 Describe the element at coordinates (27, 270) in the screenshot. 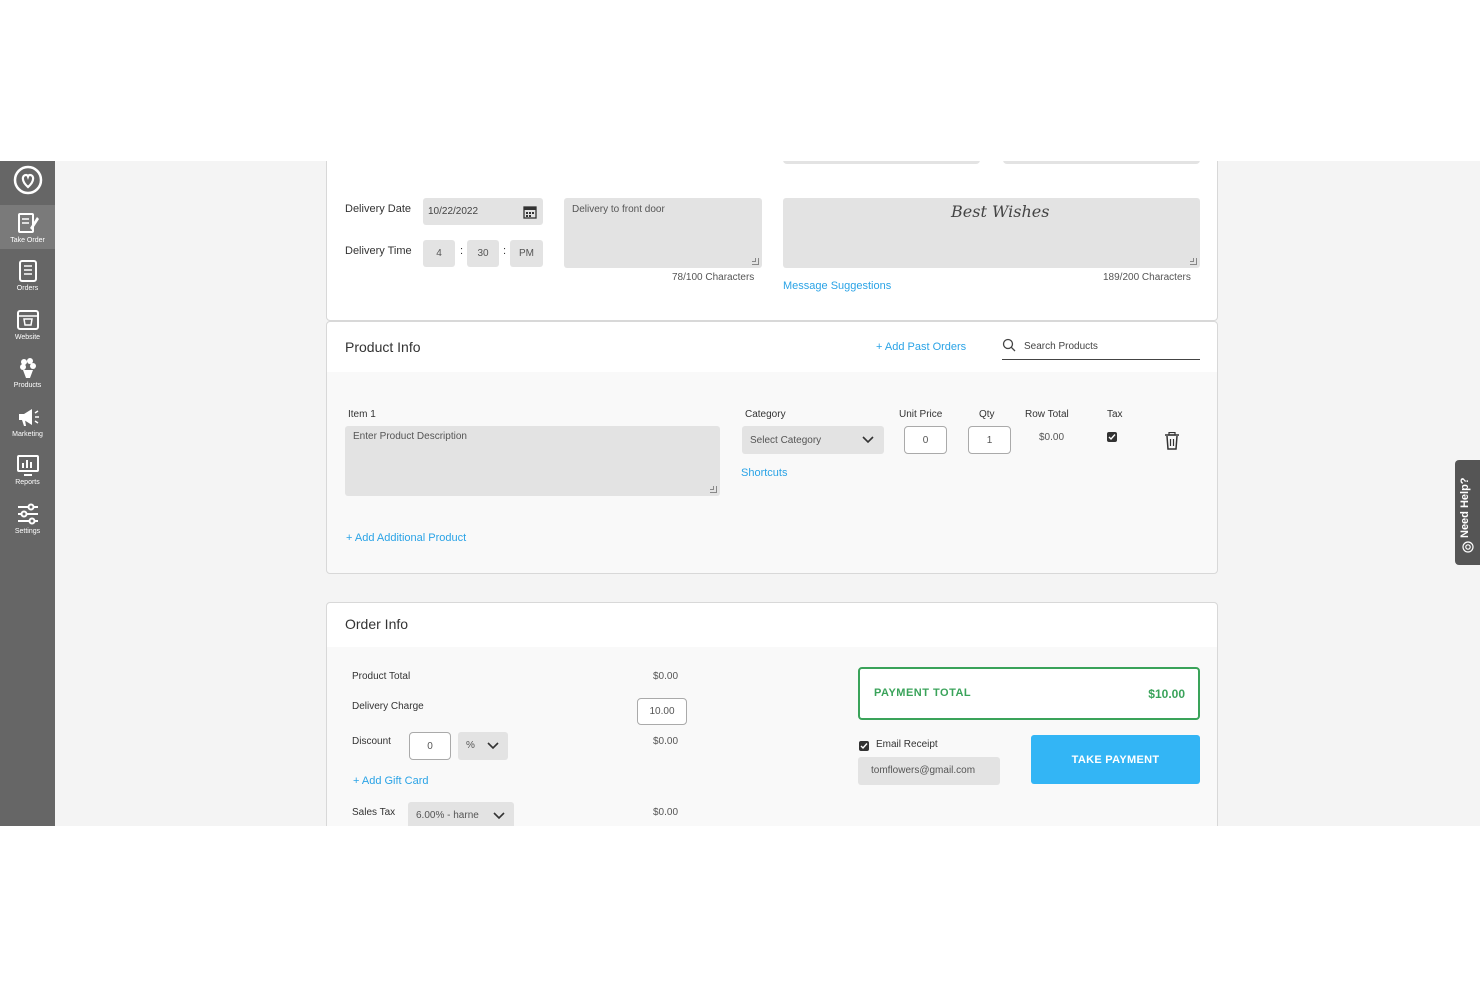

I see `orders-icon` at that location.